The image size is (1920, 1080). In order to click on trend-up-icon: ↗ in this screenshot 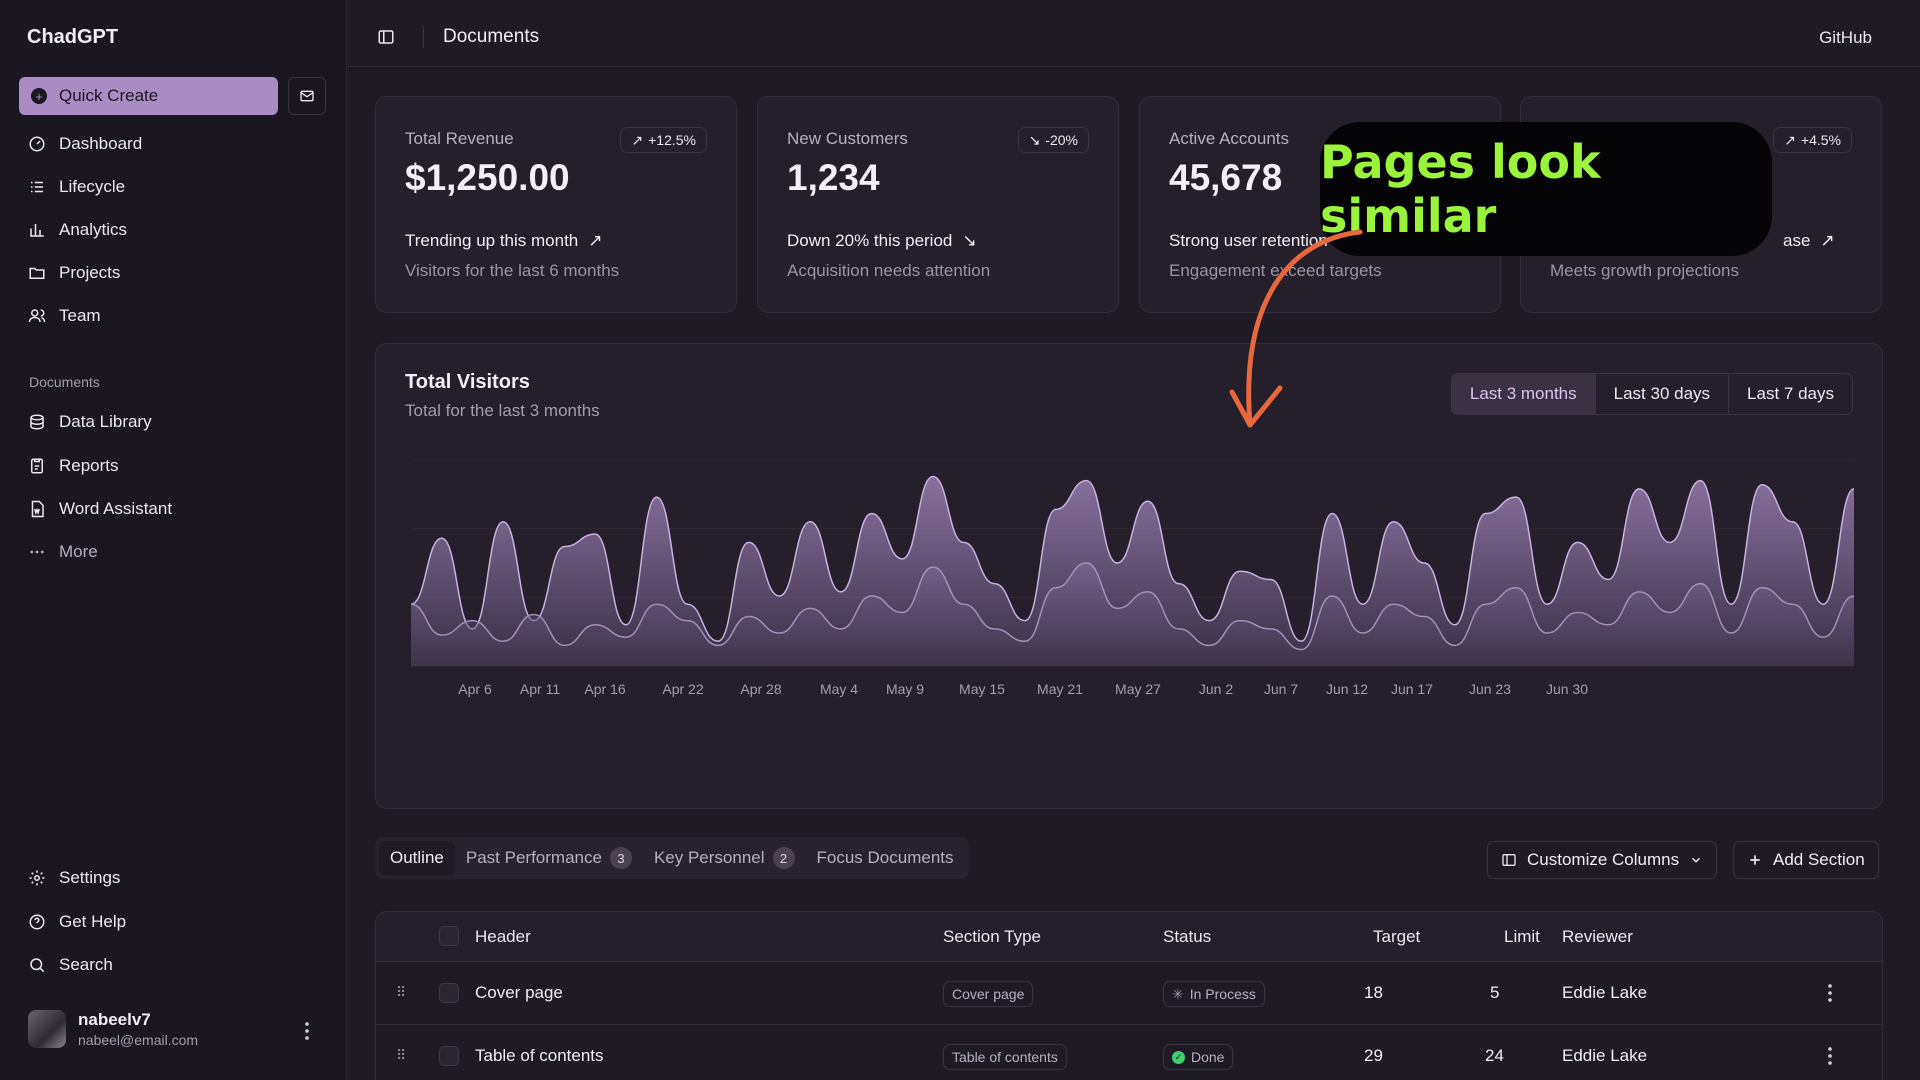, I will do `click(637, 139)`.